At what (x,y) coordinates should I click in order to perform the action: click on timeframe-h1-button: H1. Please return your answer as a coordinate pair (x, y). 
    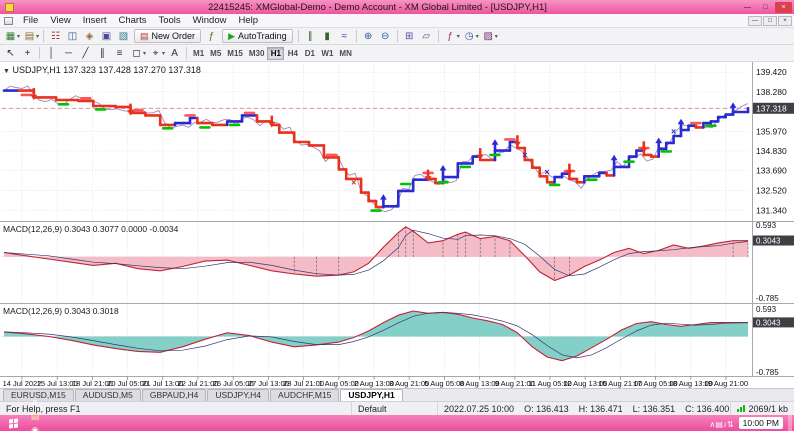
    Looking at the image, I should click on (276, 53).